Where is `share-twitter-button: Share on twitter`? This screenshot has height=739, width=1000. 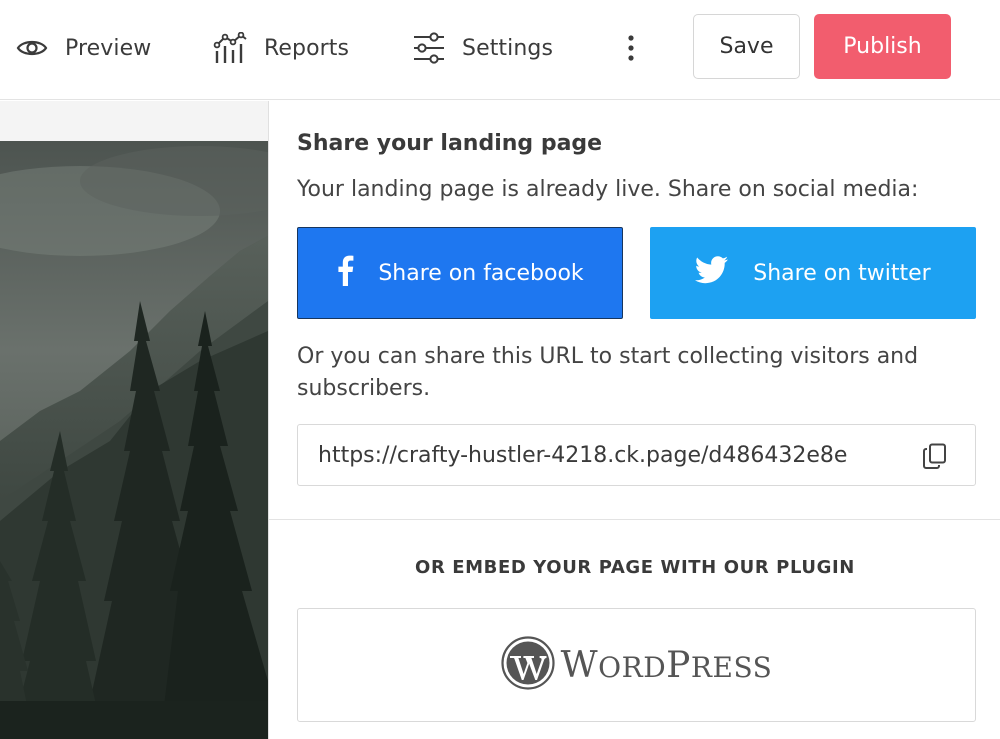
share-twitter-button: Share on twitter is located at coordinates (813, 273).